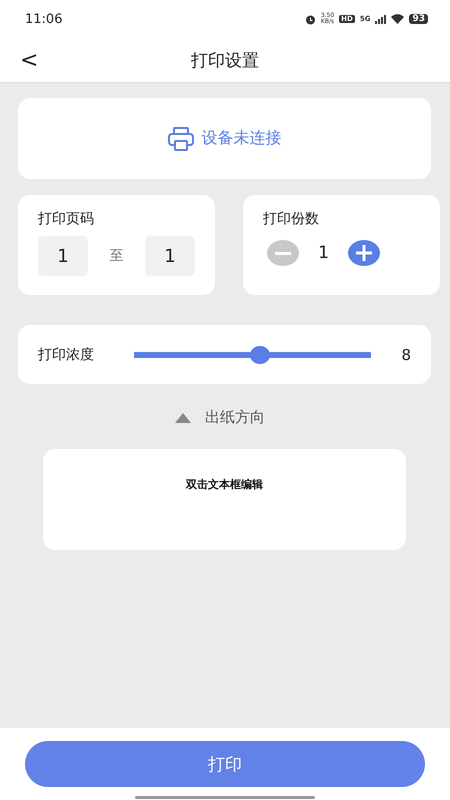 This screenshot has width=450, height=800. I want to click on back-button: <, so click(29, 60).